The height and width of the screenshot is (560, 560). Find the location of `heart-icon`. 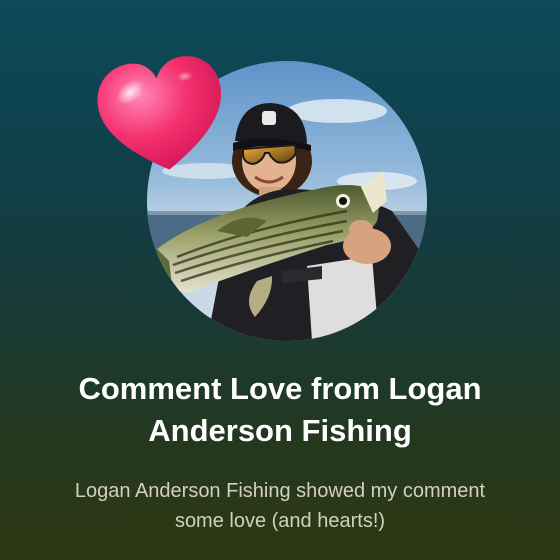

heart-icon is located at coordinates (162, 116).